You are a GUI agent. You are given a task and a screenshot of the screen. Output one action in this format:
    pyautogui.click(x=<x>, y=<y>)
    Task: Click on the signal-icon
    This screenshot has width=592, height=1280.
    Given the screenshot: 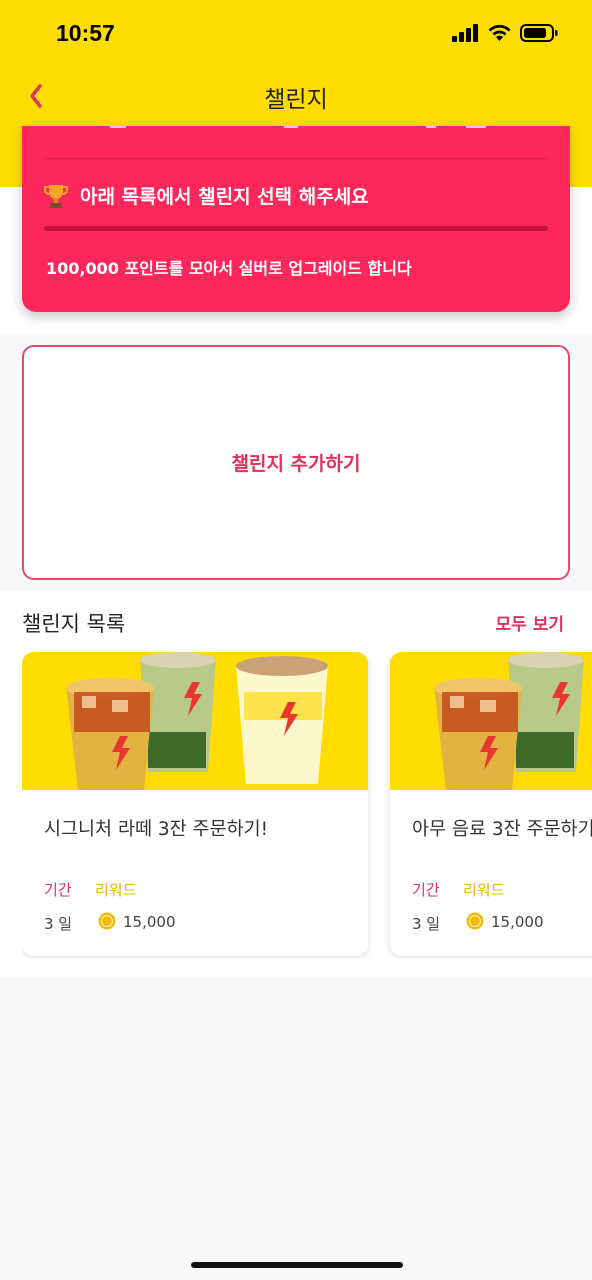 What is the action you would take?
    pyautogui.click(x=465, y=33)
    